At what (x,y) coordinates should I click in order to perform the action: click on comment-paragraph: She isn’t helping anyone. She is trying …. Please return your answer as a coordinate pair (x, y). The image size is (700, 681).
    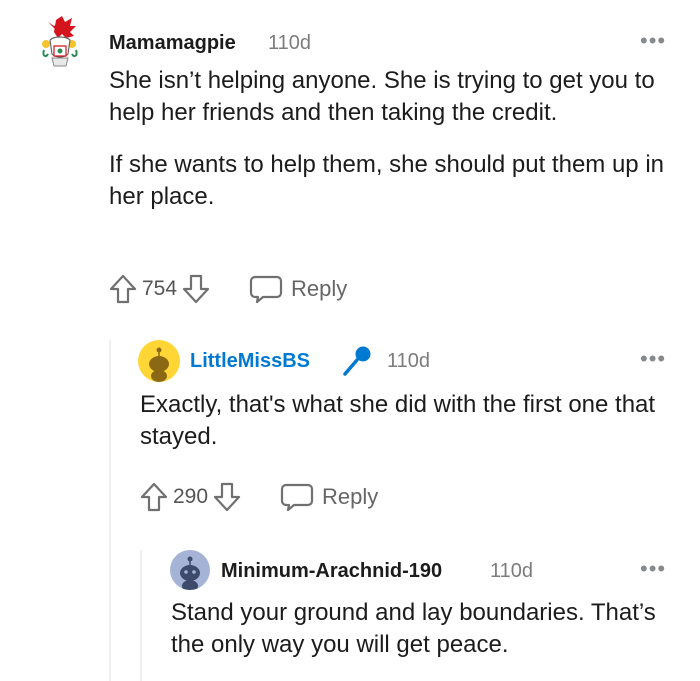
    Looking at the image, I should click on (382, 96).